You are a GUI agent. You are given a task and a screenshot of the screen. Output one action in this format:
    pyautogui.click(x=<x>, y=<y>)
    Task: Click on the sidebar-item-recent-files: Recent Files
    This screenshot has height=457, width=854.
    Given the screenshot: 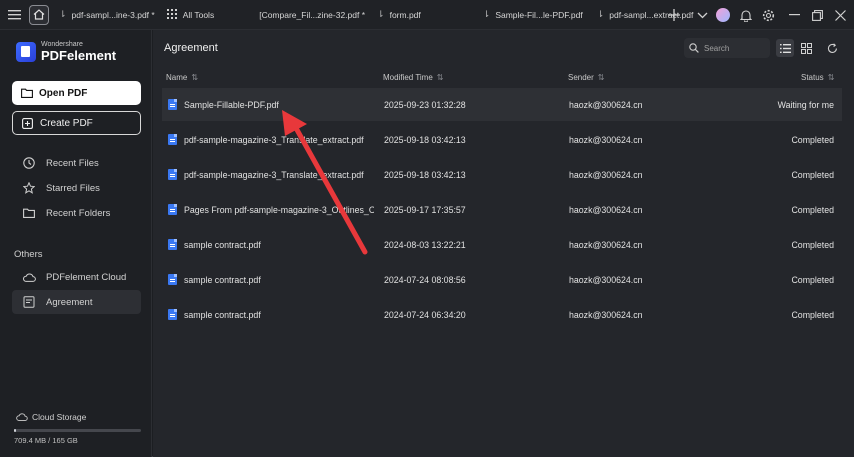 What is the action you would take?
    pyautogui.click(x=76, y=163)
    